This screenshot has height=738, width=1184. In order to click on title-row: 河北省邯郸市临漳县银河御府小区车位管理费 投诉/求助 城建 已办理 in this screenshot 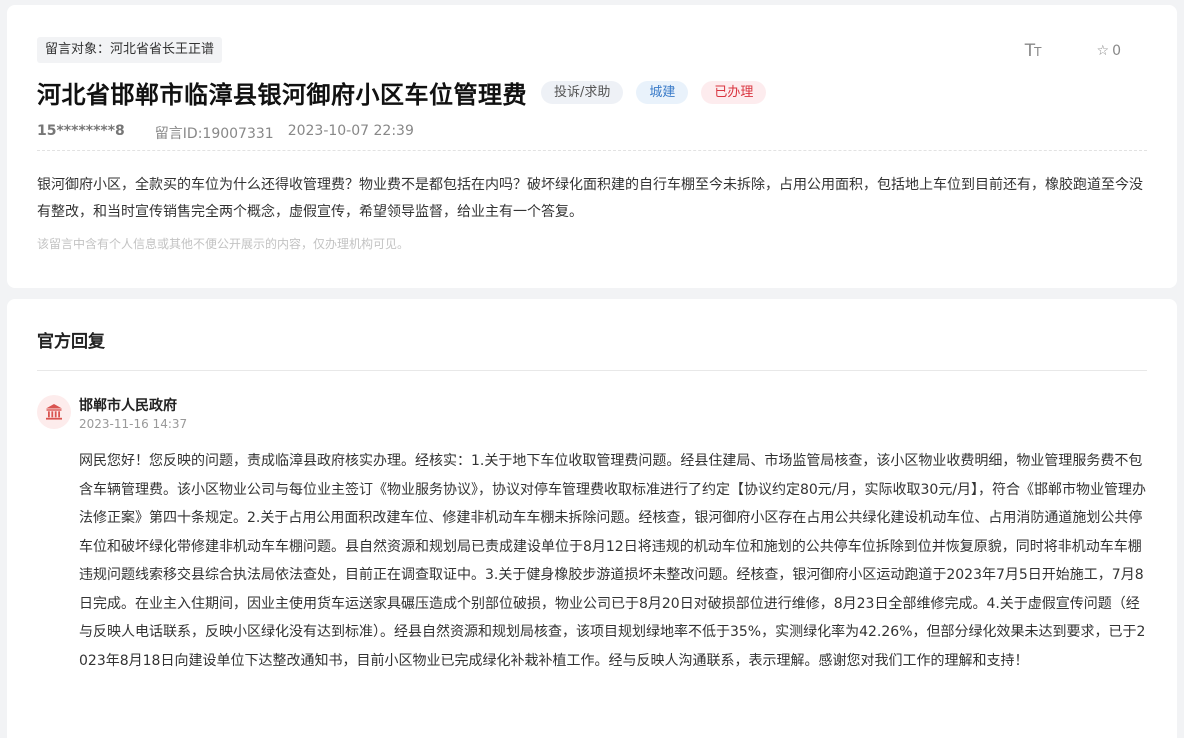, I will do `click(402, 92)`.